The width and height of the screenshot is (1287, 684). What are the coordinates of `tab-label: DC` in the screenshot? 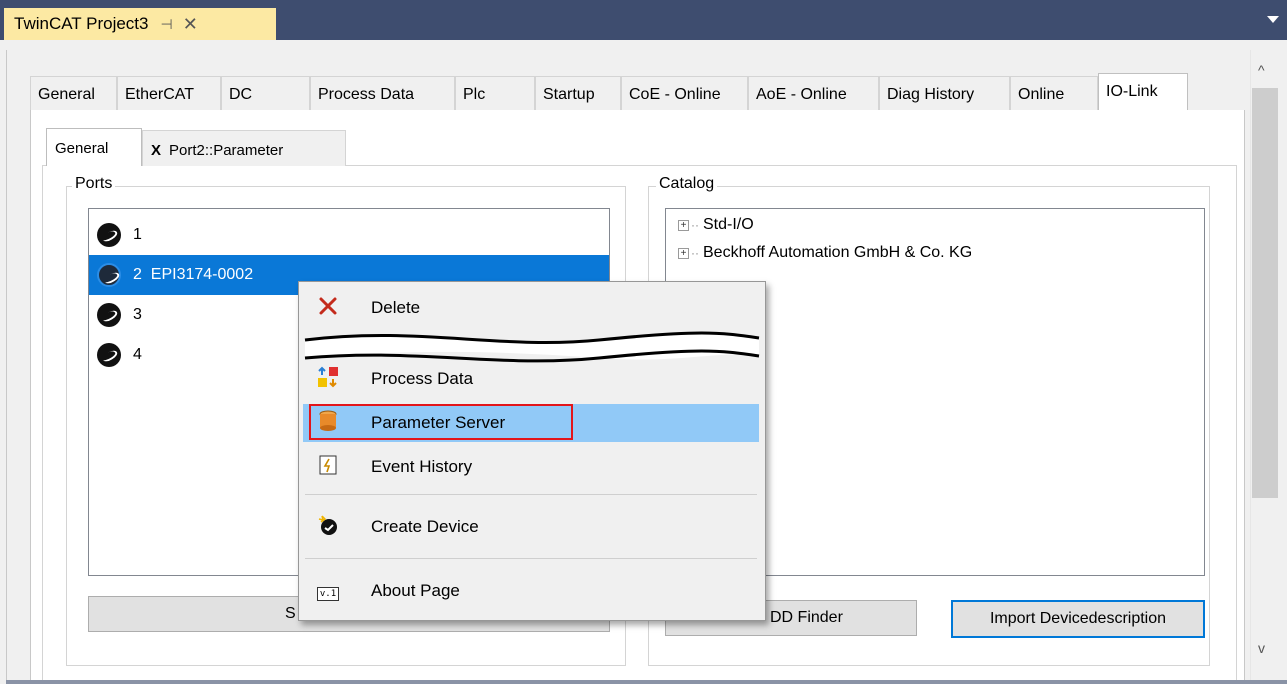 It's located at (241, 94).